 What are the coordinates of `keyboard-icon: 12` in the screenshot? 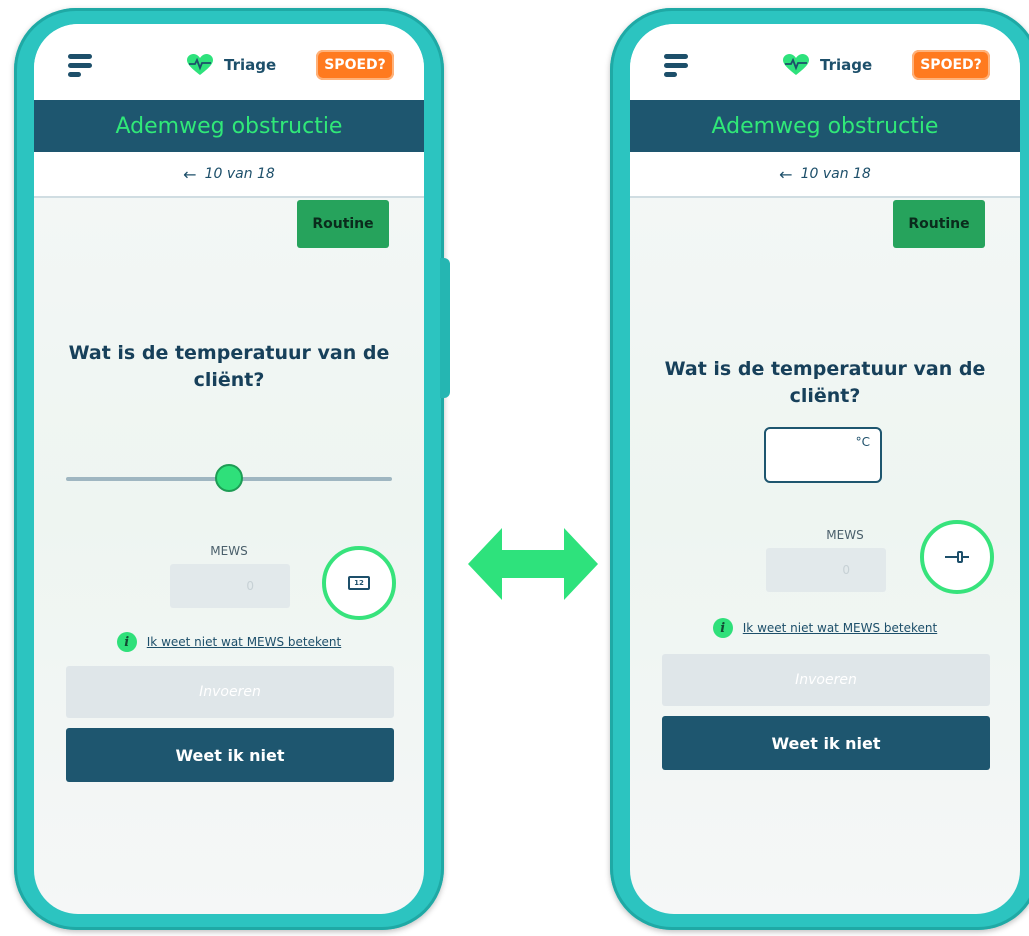 It's located at (359, 583).